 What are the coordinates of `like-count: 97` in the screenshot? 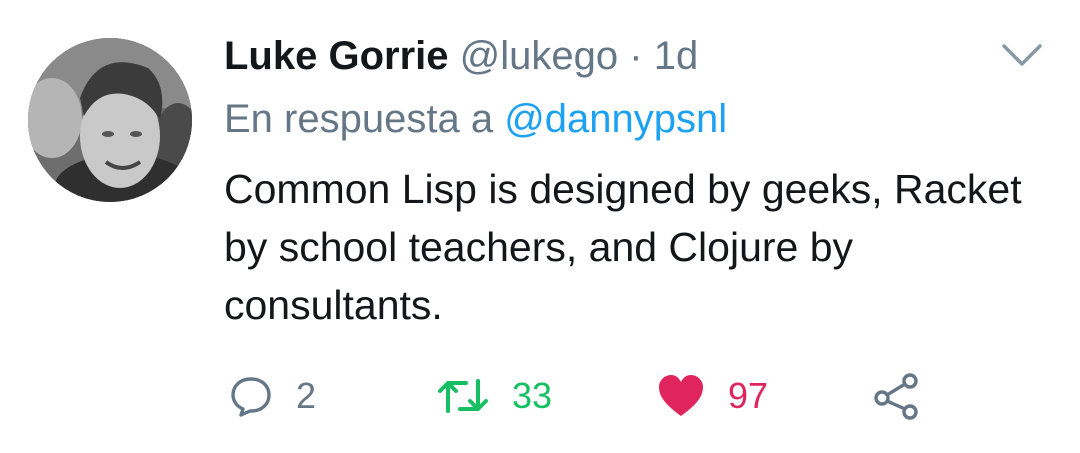 It's located at (748, 395).